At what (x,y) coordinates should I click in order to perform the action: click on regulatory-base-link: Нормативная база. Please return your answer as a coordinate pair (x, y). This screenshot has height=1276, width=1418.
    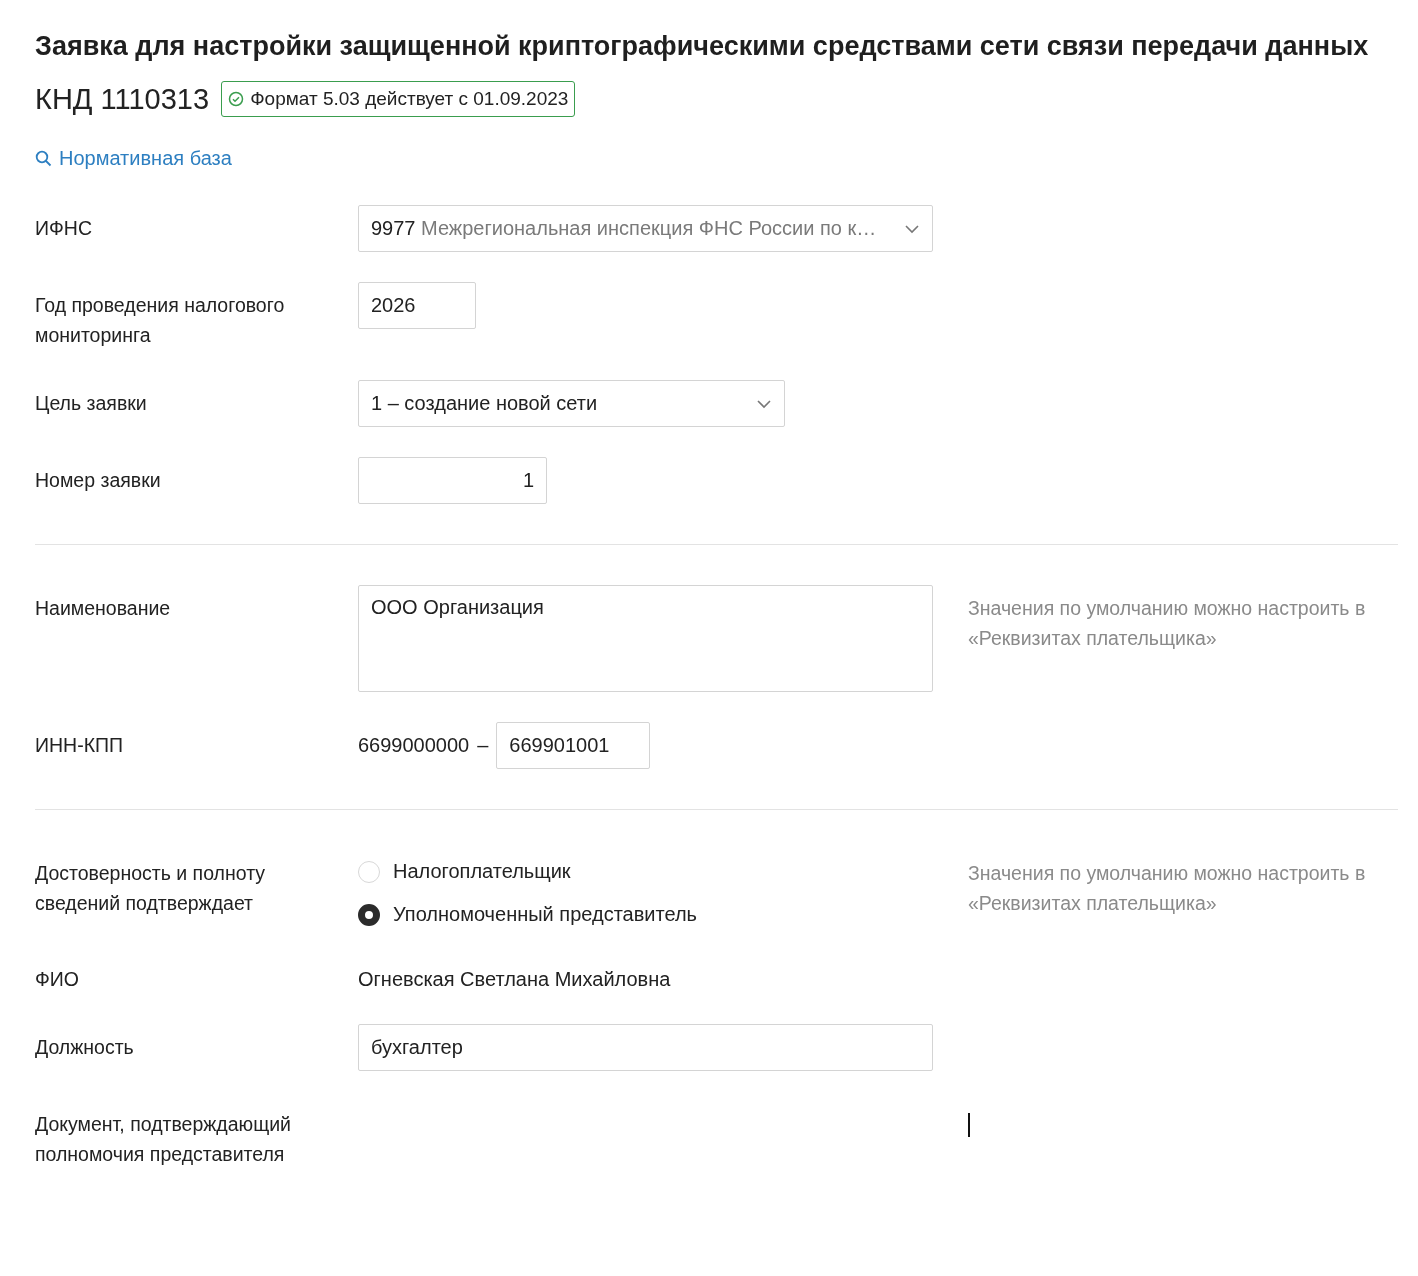
    Looking at the image, I should click on (133, 158).